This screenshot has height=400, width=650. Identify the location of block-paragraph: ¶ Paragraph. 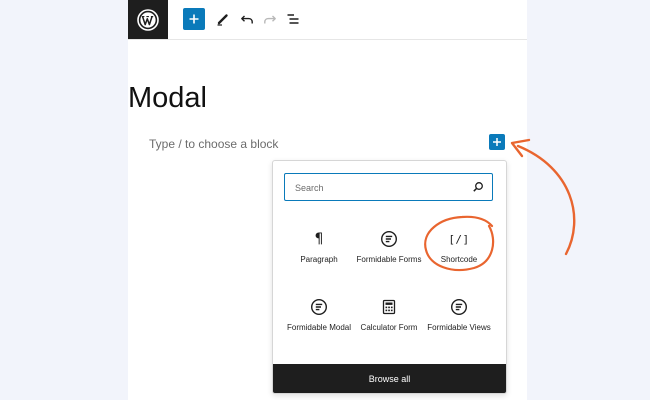
(319, 256).